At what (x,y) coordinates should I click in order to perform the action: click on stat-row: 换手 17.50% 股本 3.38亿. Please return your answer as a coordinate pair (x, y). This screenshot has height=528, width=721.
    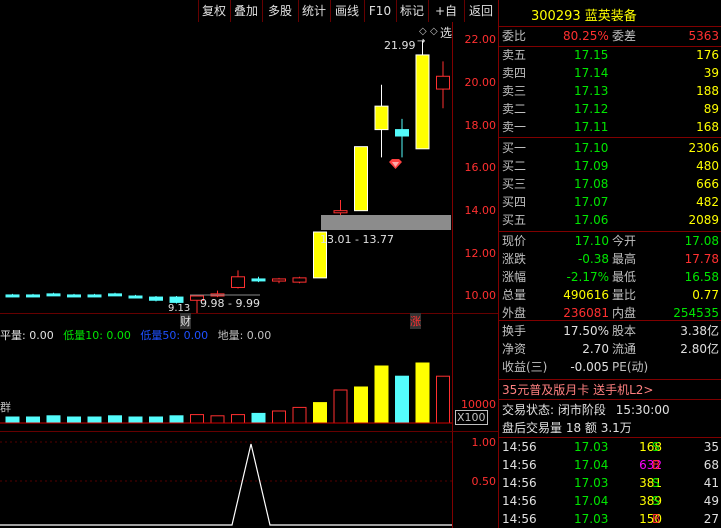
    Looking at the image, I should click on (610, 331).